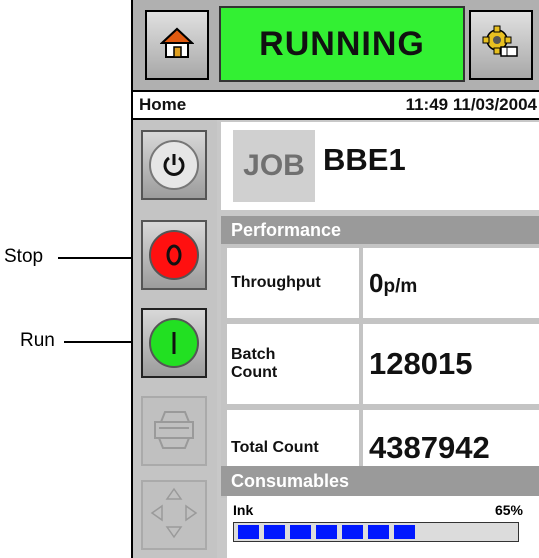  I want to click on settings-gear-icon, so click(501, 45).